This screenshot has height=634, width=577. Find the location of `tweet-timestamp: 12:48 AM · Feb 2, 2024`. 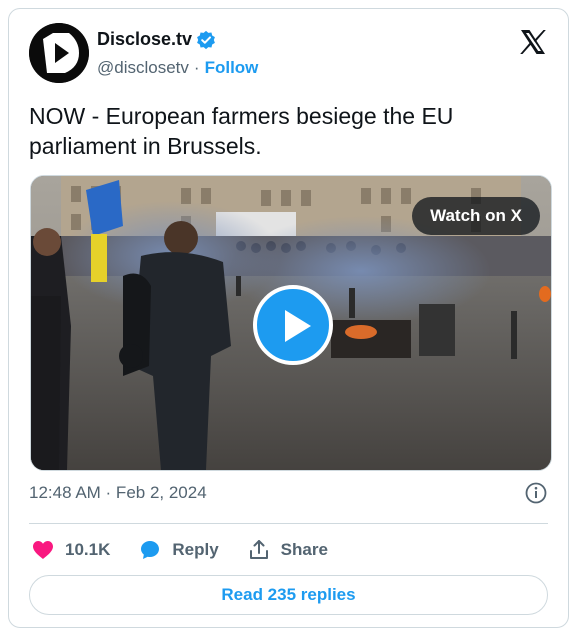

tweet-timestamp: 12:48 AM · Feb 2, 2024 is located at coordinates (118, 493).